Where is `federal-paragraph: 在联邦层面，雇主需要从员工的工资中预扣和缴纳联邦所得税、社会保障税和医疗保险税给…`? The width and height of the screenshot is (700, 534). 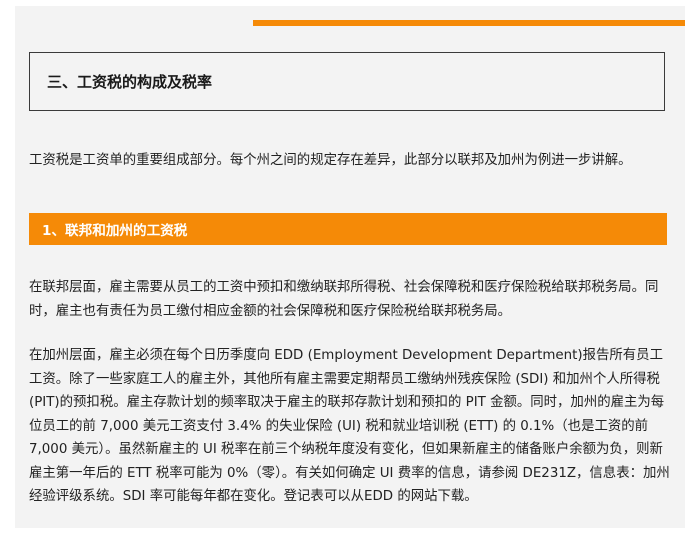
federal-paragraph: 在联邦层面，雇主需要从员工的工资中预扣和缴纳联邦所得税、社会保障税和医疗保险税给… is located at coordinates (344, 299).